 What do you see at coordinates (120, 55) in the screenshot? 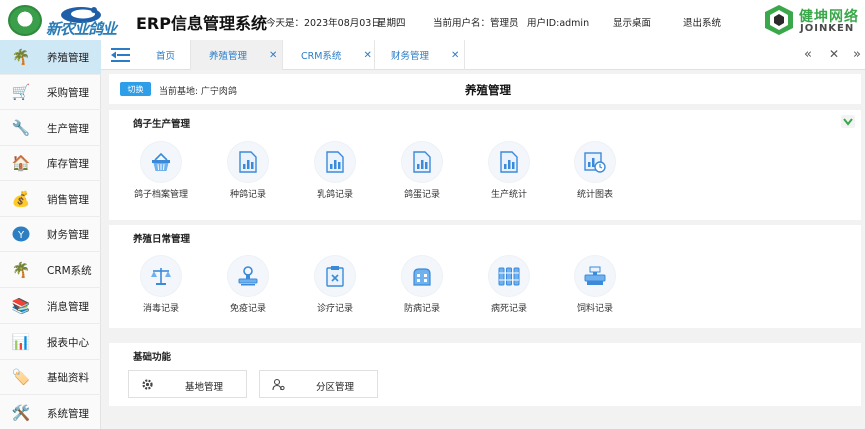
I see `menu-toggle-icon` at bounding box center [120, 55].